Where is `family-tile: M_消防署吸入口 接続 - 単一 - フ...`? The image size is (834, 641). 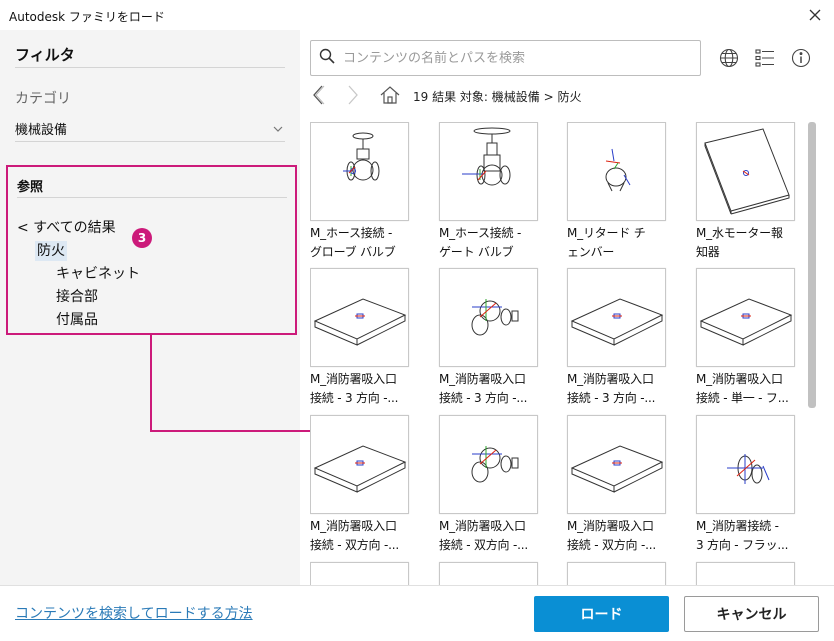
family-tile: M_消防署吸入口 接続 - 単一 - フ... is located at coordinates (753, 338).